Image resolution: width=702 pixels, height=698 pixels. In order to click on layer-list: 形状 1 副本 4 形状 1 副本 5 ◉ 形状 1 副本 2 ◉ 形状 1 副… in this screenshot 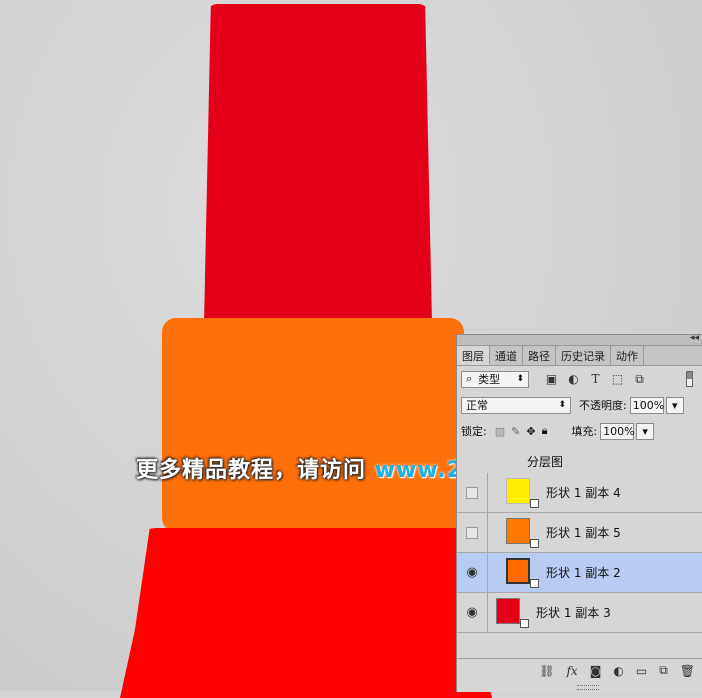, I will do `click(579, 553)`.